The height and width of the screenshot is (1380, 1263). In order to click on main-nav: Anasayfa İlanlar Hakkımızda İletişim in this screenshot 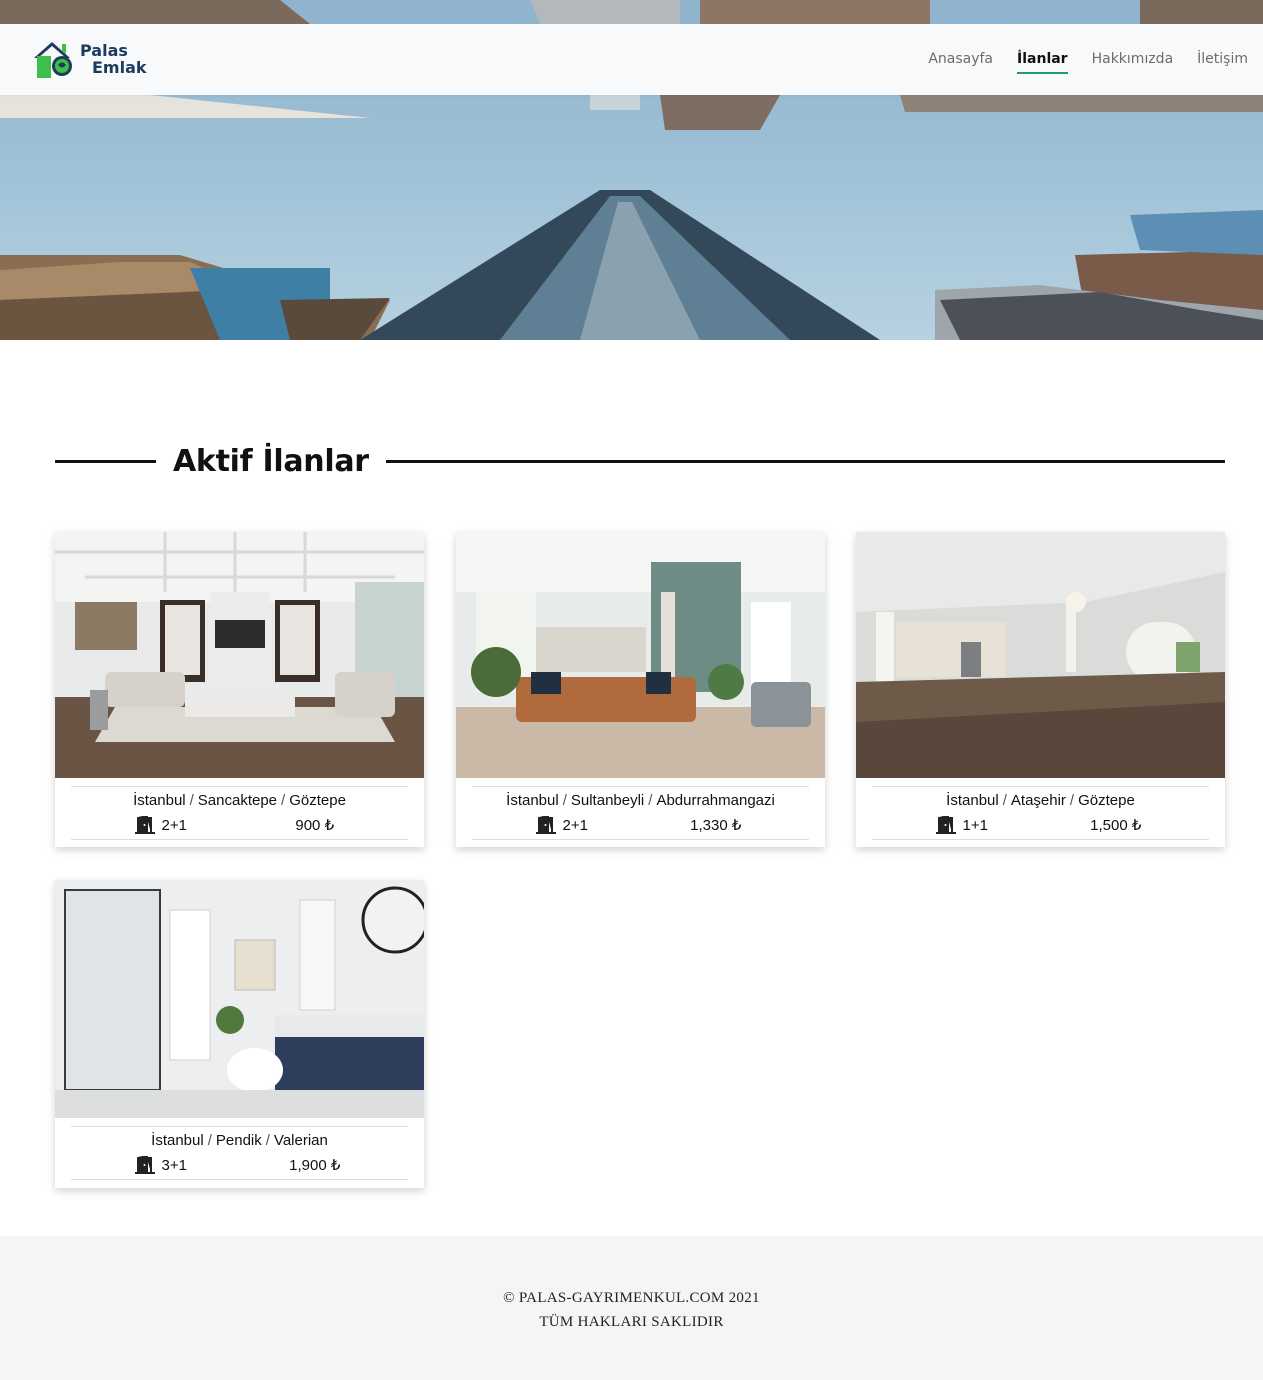, I will do `click(1076, 59)`.